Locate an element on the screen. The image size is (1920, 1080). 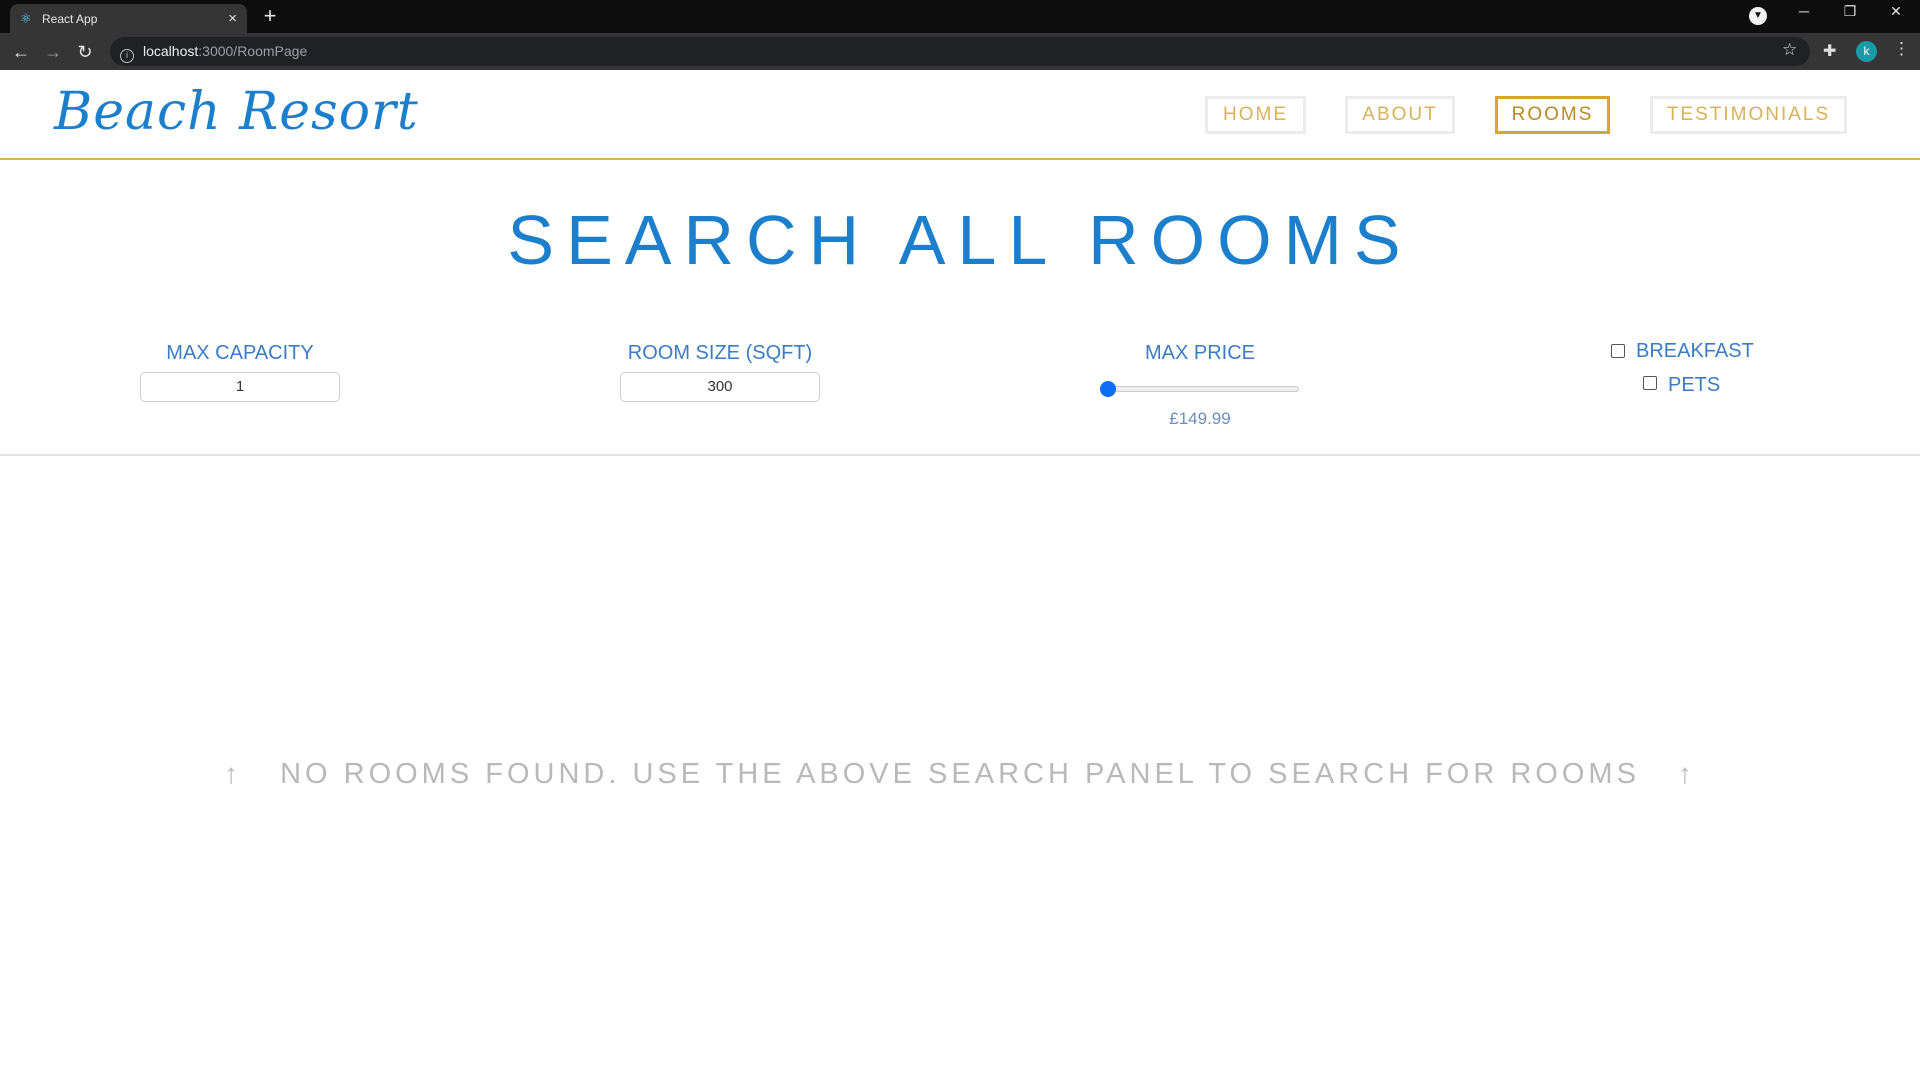
nav-about-link: ABOUT is located at coordinates (1400, 115).